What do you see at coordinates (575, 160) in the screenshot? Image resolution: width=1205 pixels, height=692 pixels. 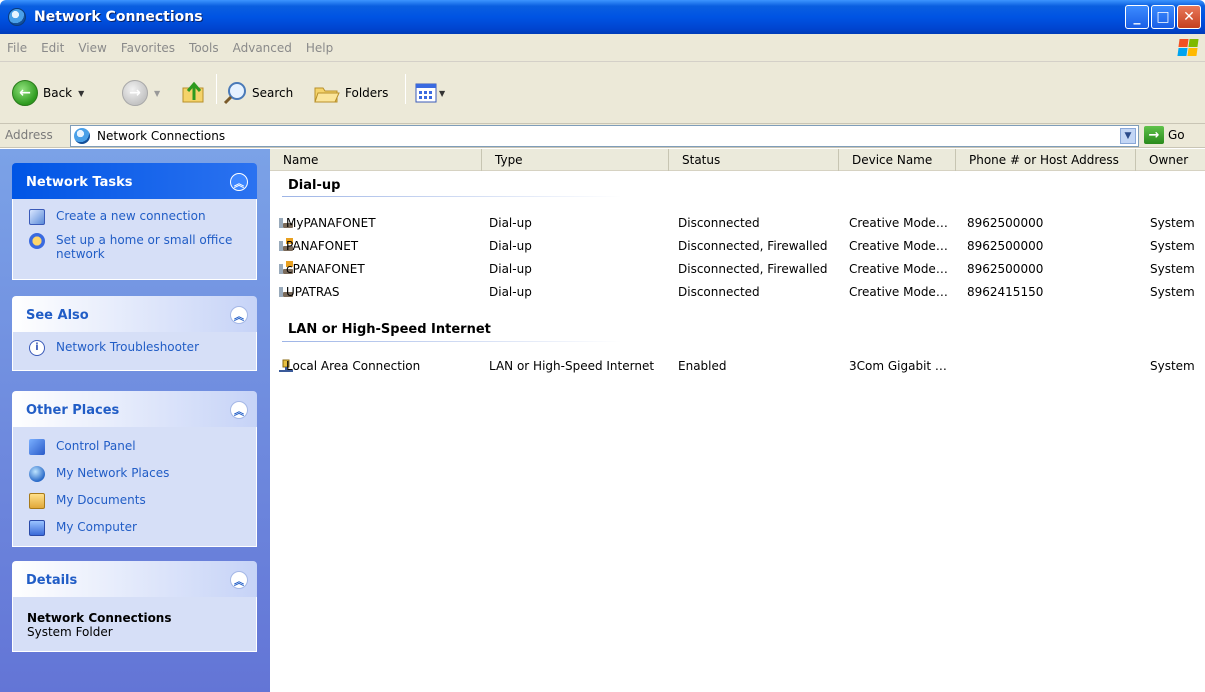 I see `column-type: Type` at bounding box center [575, 160].